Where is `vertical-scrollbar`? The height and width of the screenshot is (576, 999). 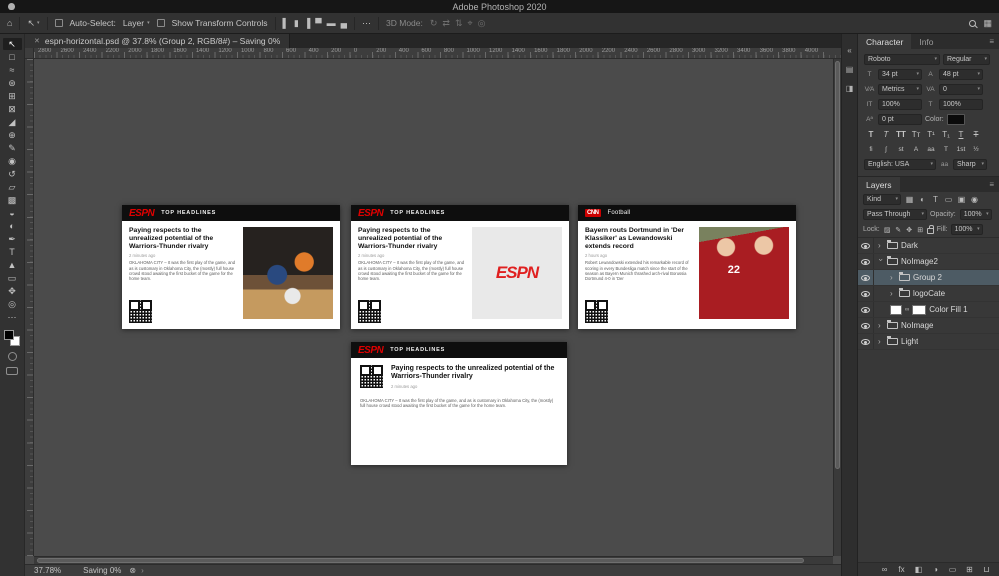
vertical-scrollbar is located at coordinates (837, 307).